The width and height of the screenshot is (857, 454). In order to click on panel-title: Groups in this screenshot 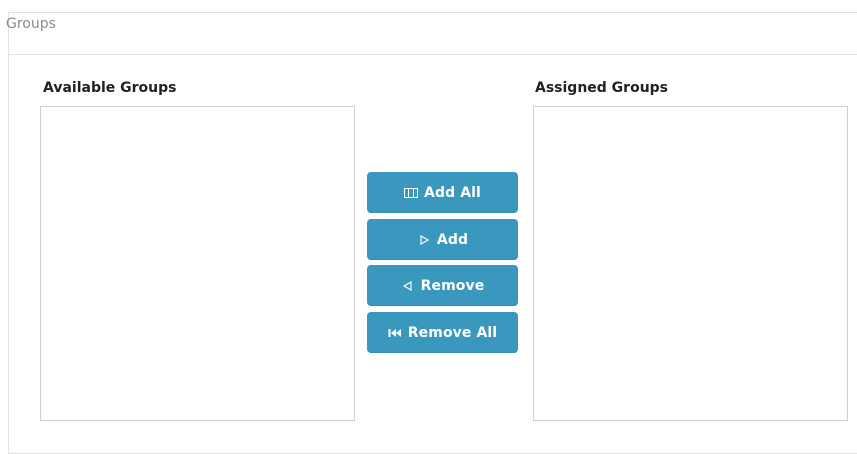, I will do `click(31, 24)`.